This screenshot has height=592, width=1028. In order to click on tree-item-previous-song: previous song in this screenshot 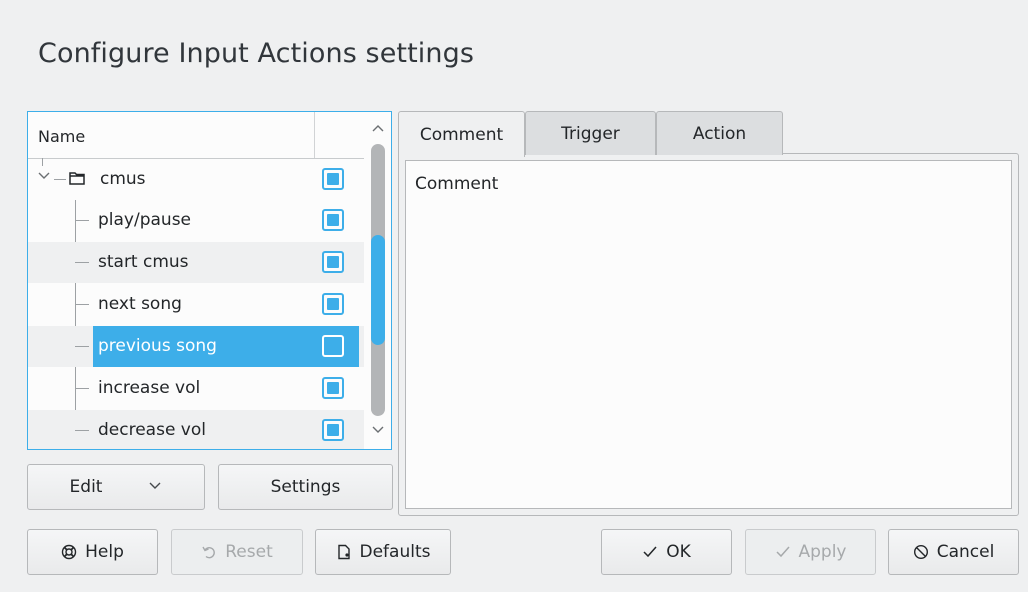, I will do `click(196, 346)`.